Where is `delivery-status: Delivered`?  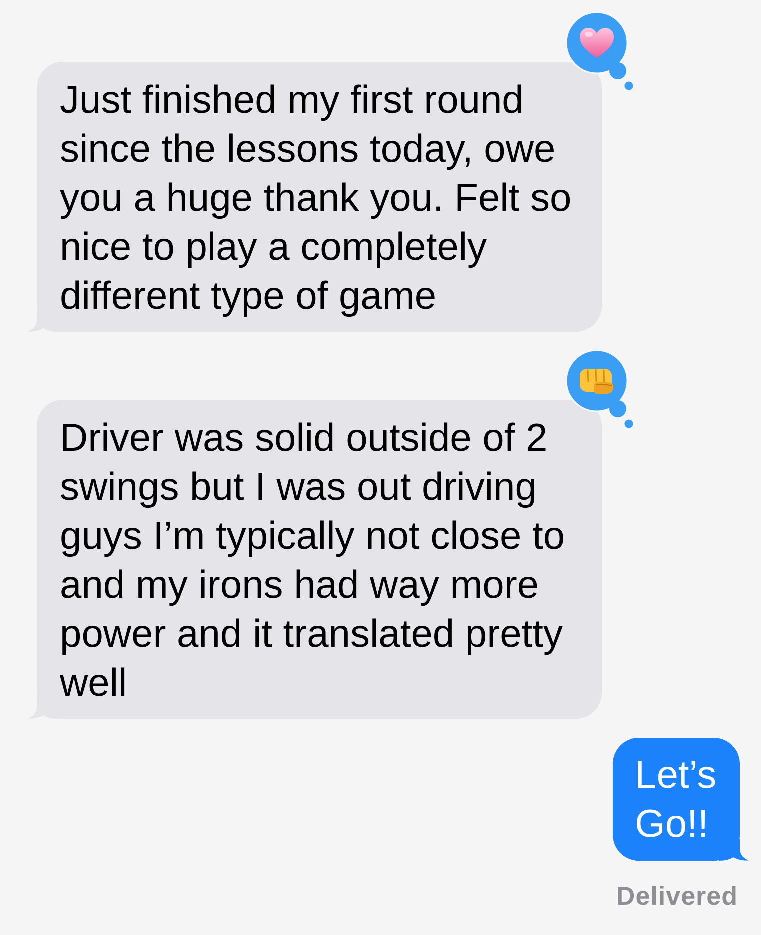 delivery-status: Delivered is located at coordinates (677, 896).